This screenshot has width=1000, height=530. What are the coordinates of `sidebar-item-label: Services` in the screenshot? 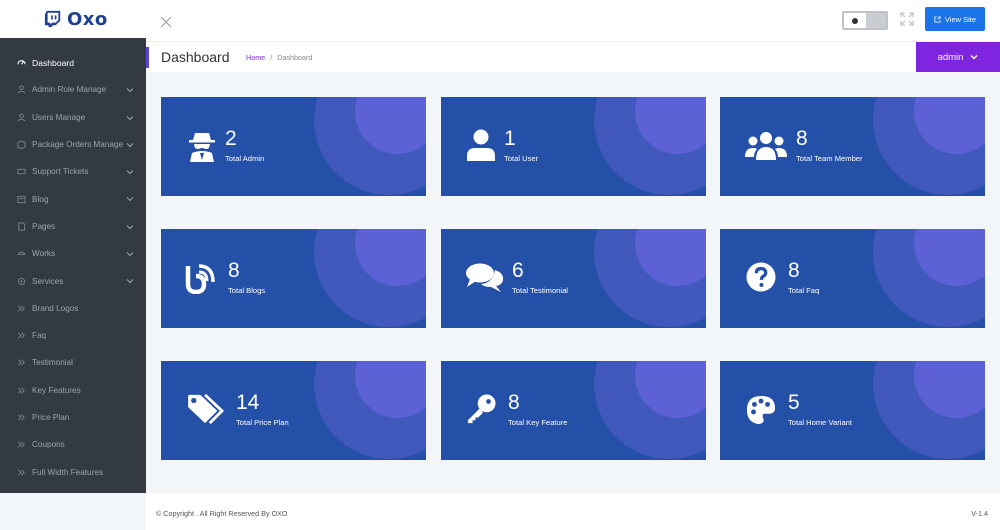 It's located at (48, 281).